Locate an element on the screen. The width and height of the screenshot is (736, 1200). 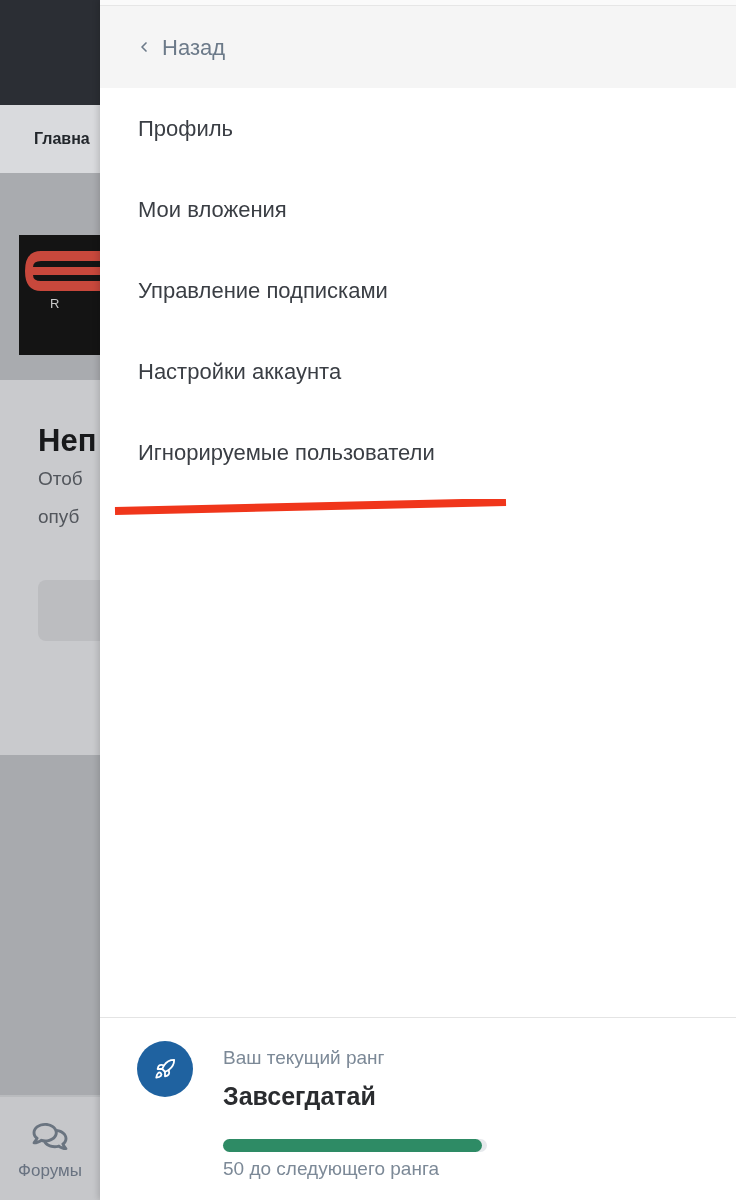
rank-name: Завсегдатай is located at coordinates (300, 1096).